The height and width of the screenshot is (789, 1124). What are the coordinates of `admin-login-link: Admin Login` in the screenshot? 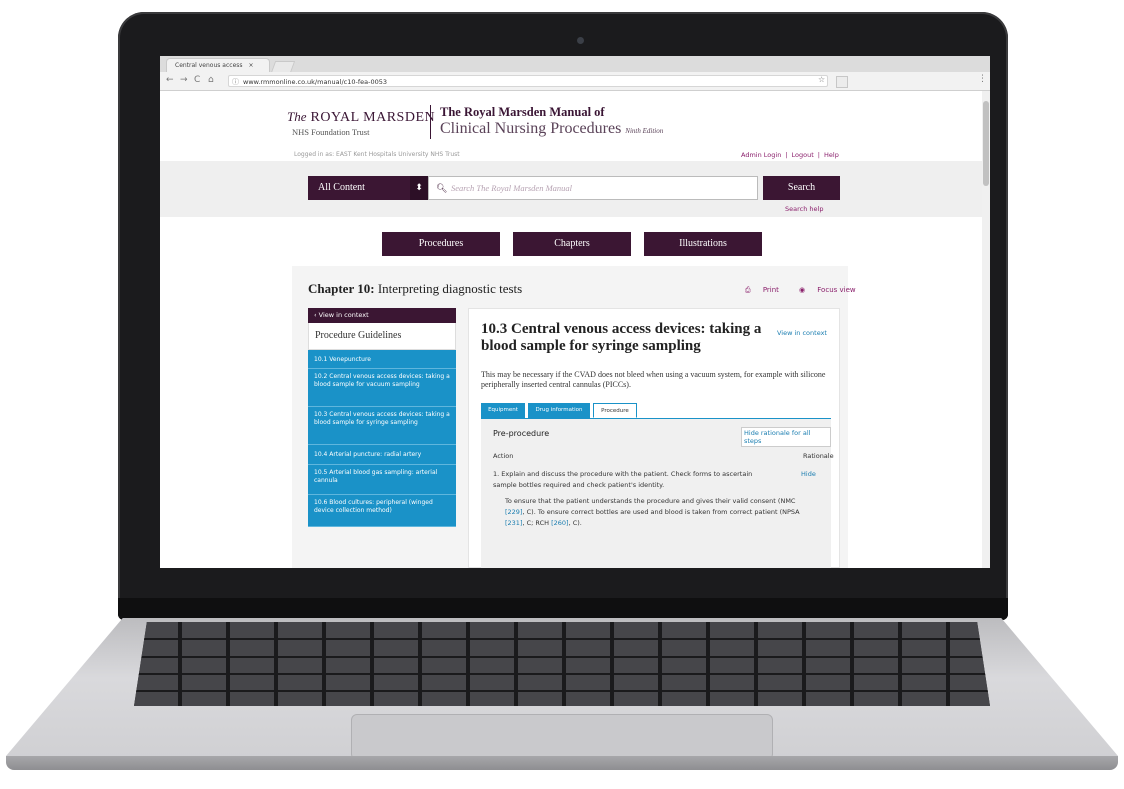 It's located at (761, 155).